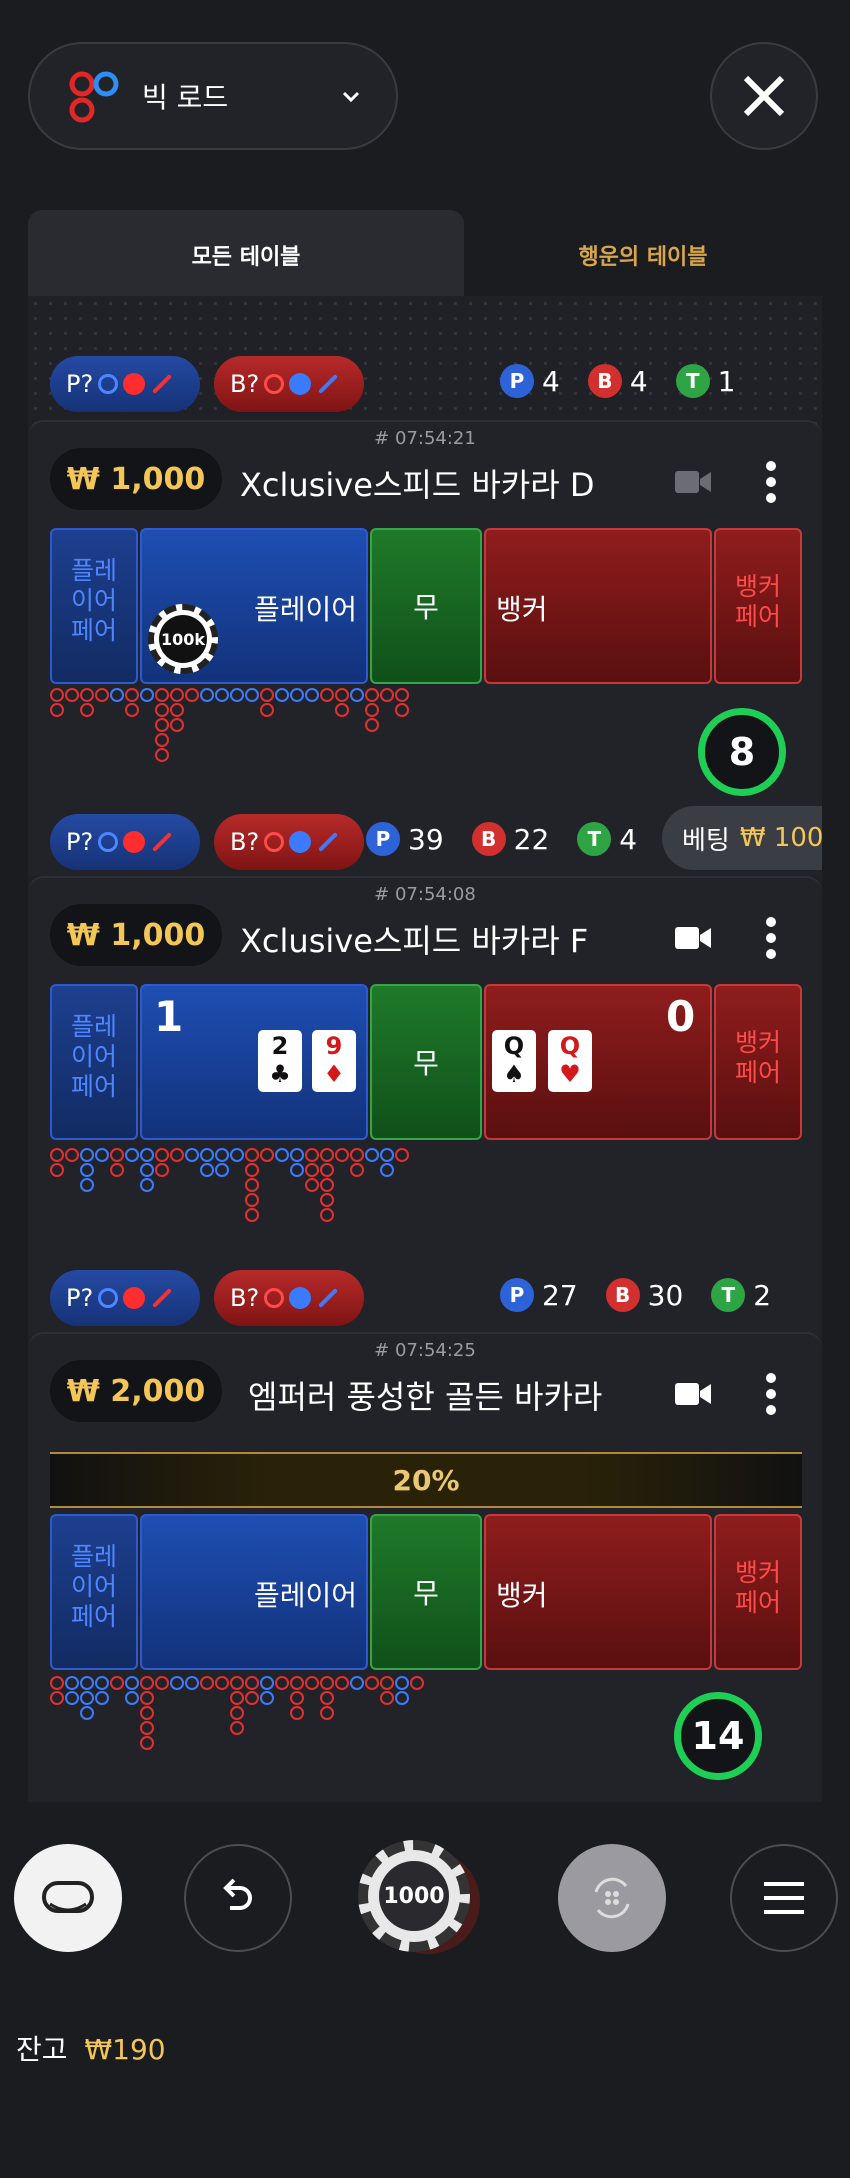 The width and height of the screenshot is (850, 2178). Describe the element at coordinates (780, 838) in the screenshot. I see `bet-status-amount: ₩ 100` at that location.